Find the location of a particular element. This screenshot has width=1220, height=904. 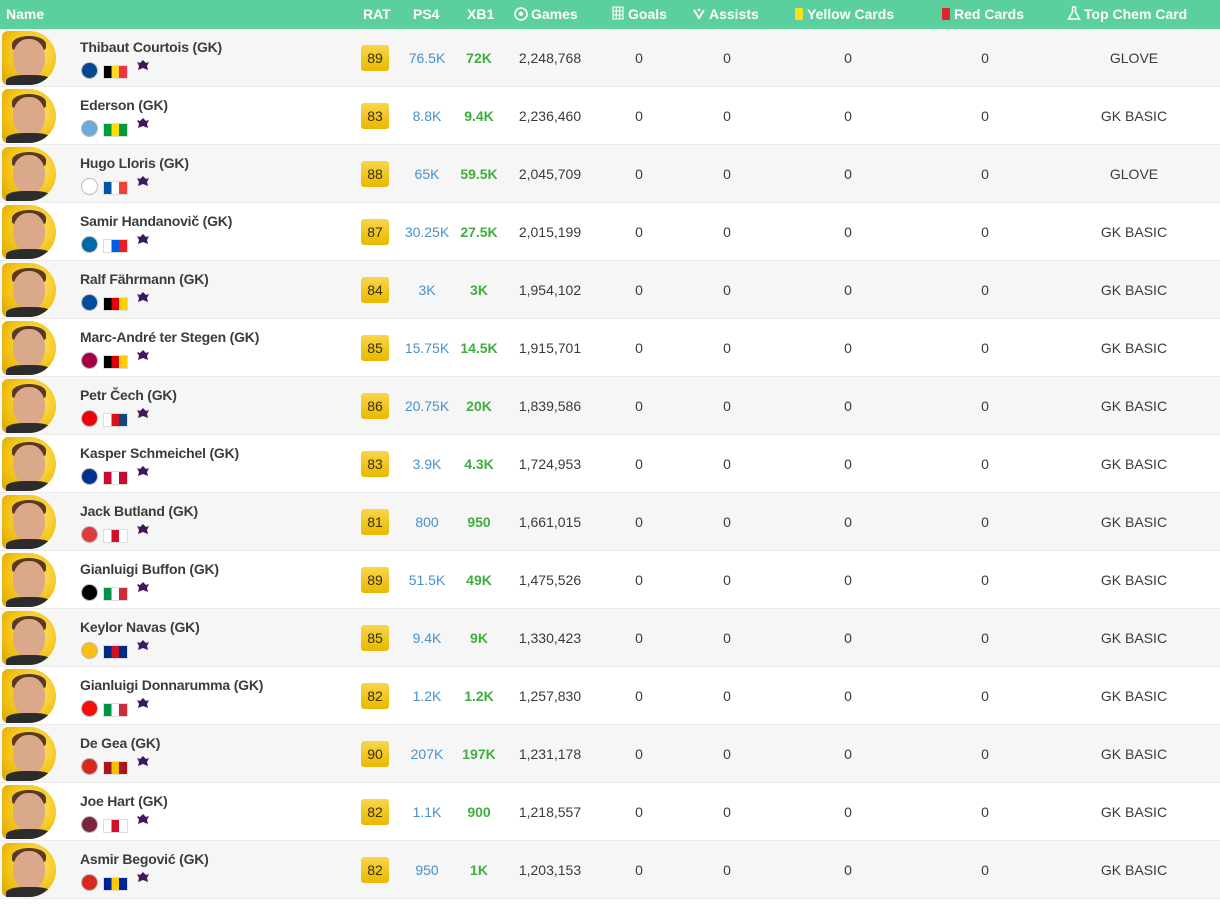

player-name-link: Marc-André ter Stegen (GK) is located at coordinates (169, 337).